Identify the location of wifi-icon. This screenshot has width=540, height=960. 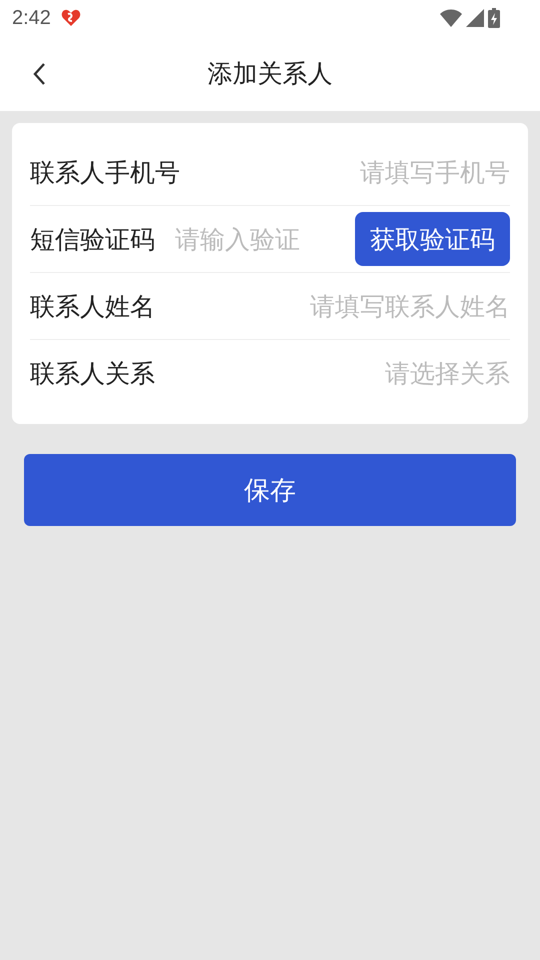
(451, 18).